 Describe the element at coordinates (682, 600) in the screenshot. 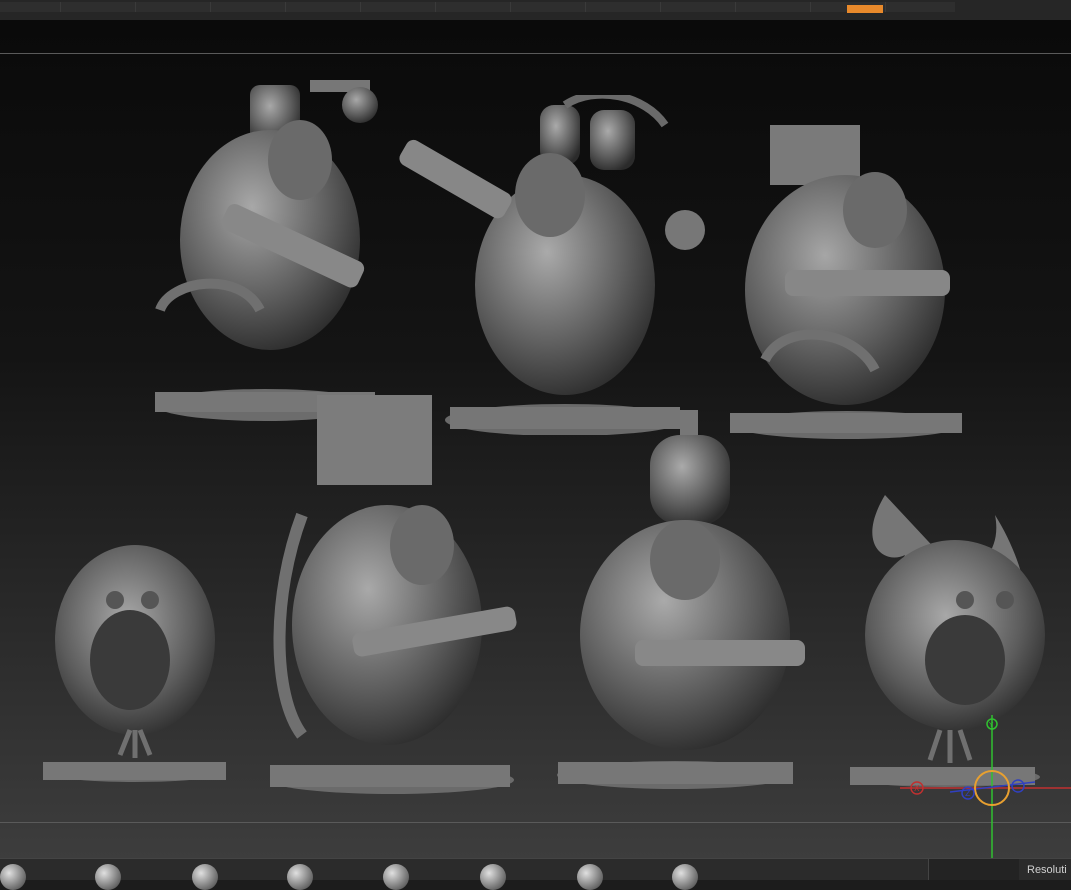

I see `ork-gatling-miniature` at that location.